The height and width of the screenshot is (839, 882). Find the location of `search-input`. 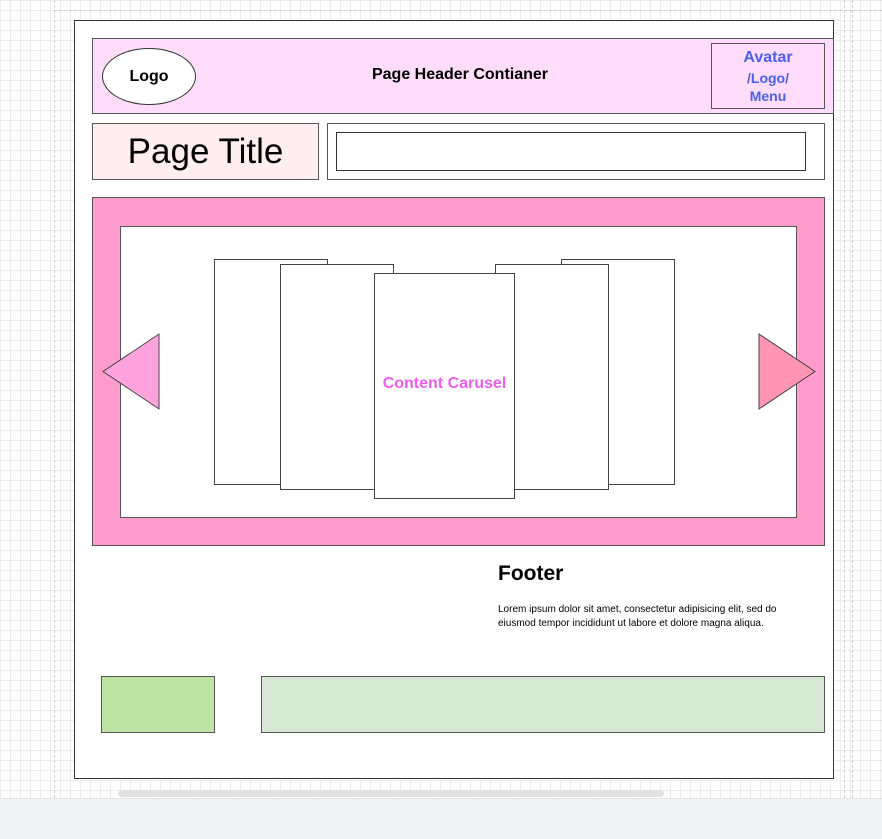

search-input is located at coordinates (571, 151).